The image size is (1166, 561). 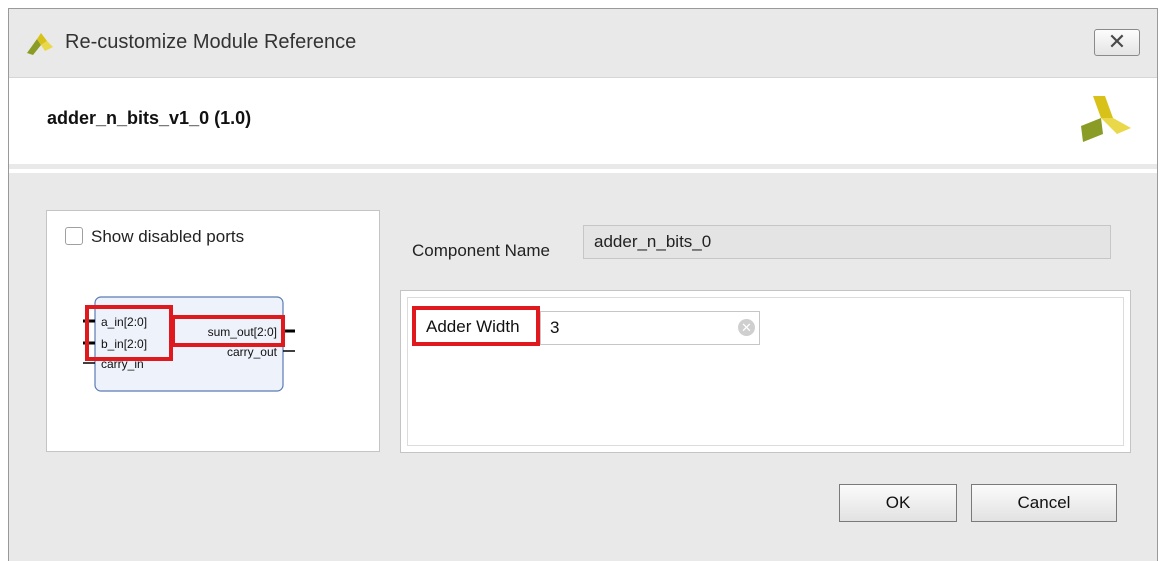 What do you see at coordinates (252, 352) in the screenshot?
I see `port-label-carry-out: carry_out` at bounding box center [252, 352].